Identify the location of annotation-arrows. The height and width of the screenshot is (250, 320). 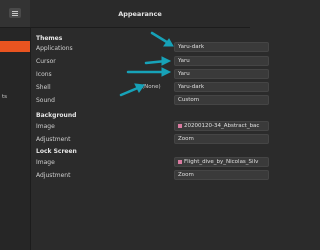
(146, 64).